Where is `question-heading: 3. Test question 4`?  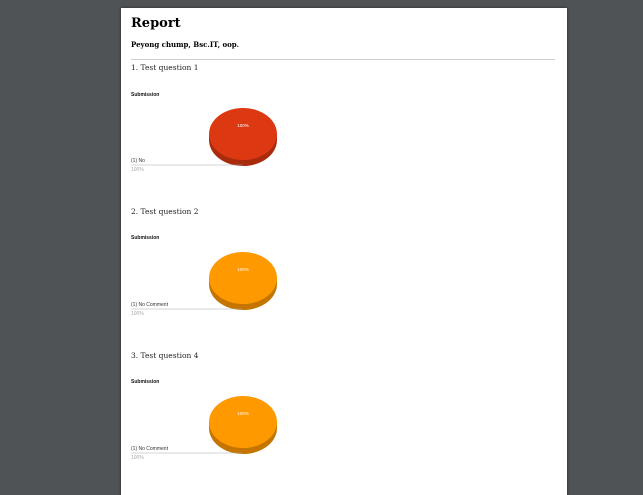
question-heading: 3. Test question 4 is located at coordinates (165, 355).